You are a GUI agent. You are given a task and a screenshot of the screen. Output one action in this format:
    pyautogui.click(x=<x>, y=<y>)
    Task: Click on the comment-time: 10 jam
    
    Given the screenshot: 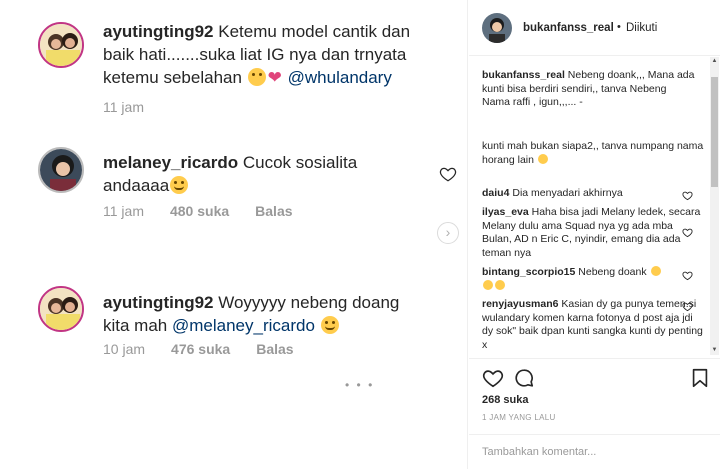 What is the action you would take?
    pyautogui.click(x=124, y=349)
    